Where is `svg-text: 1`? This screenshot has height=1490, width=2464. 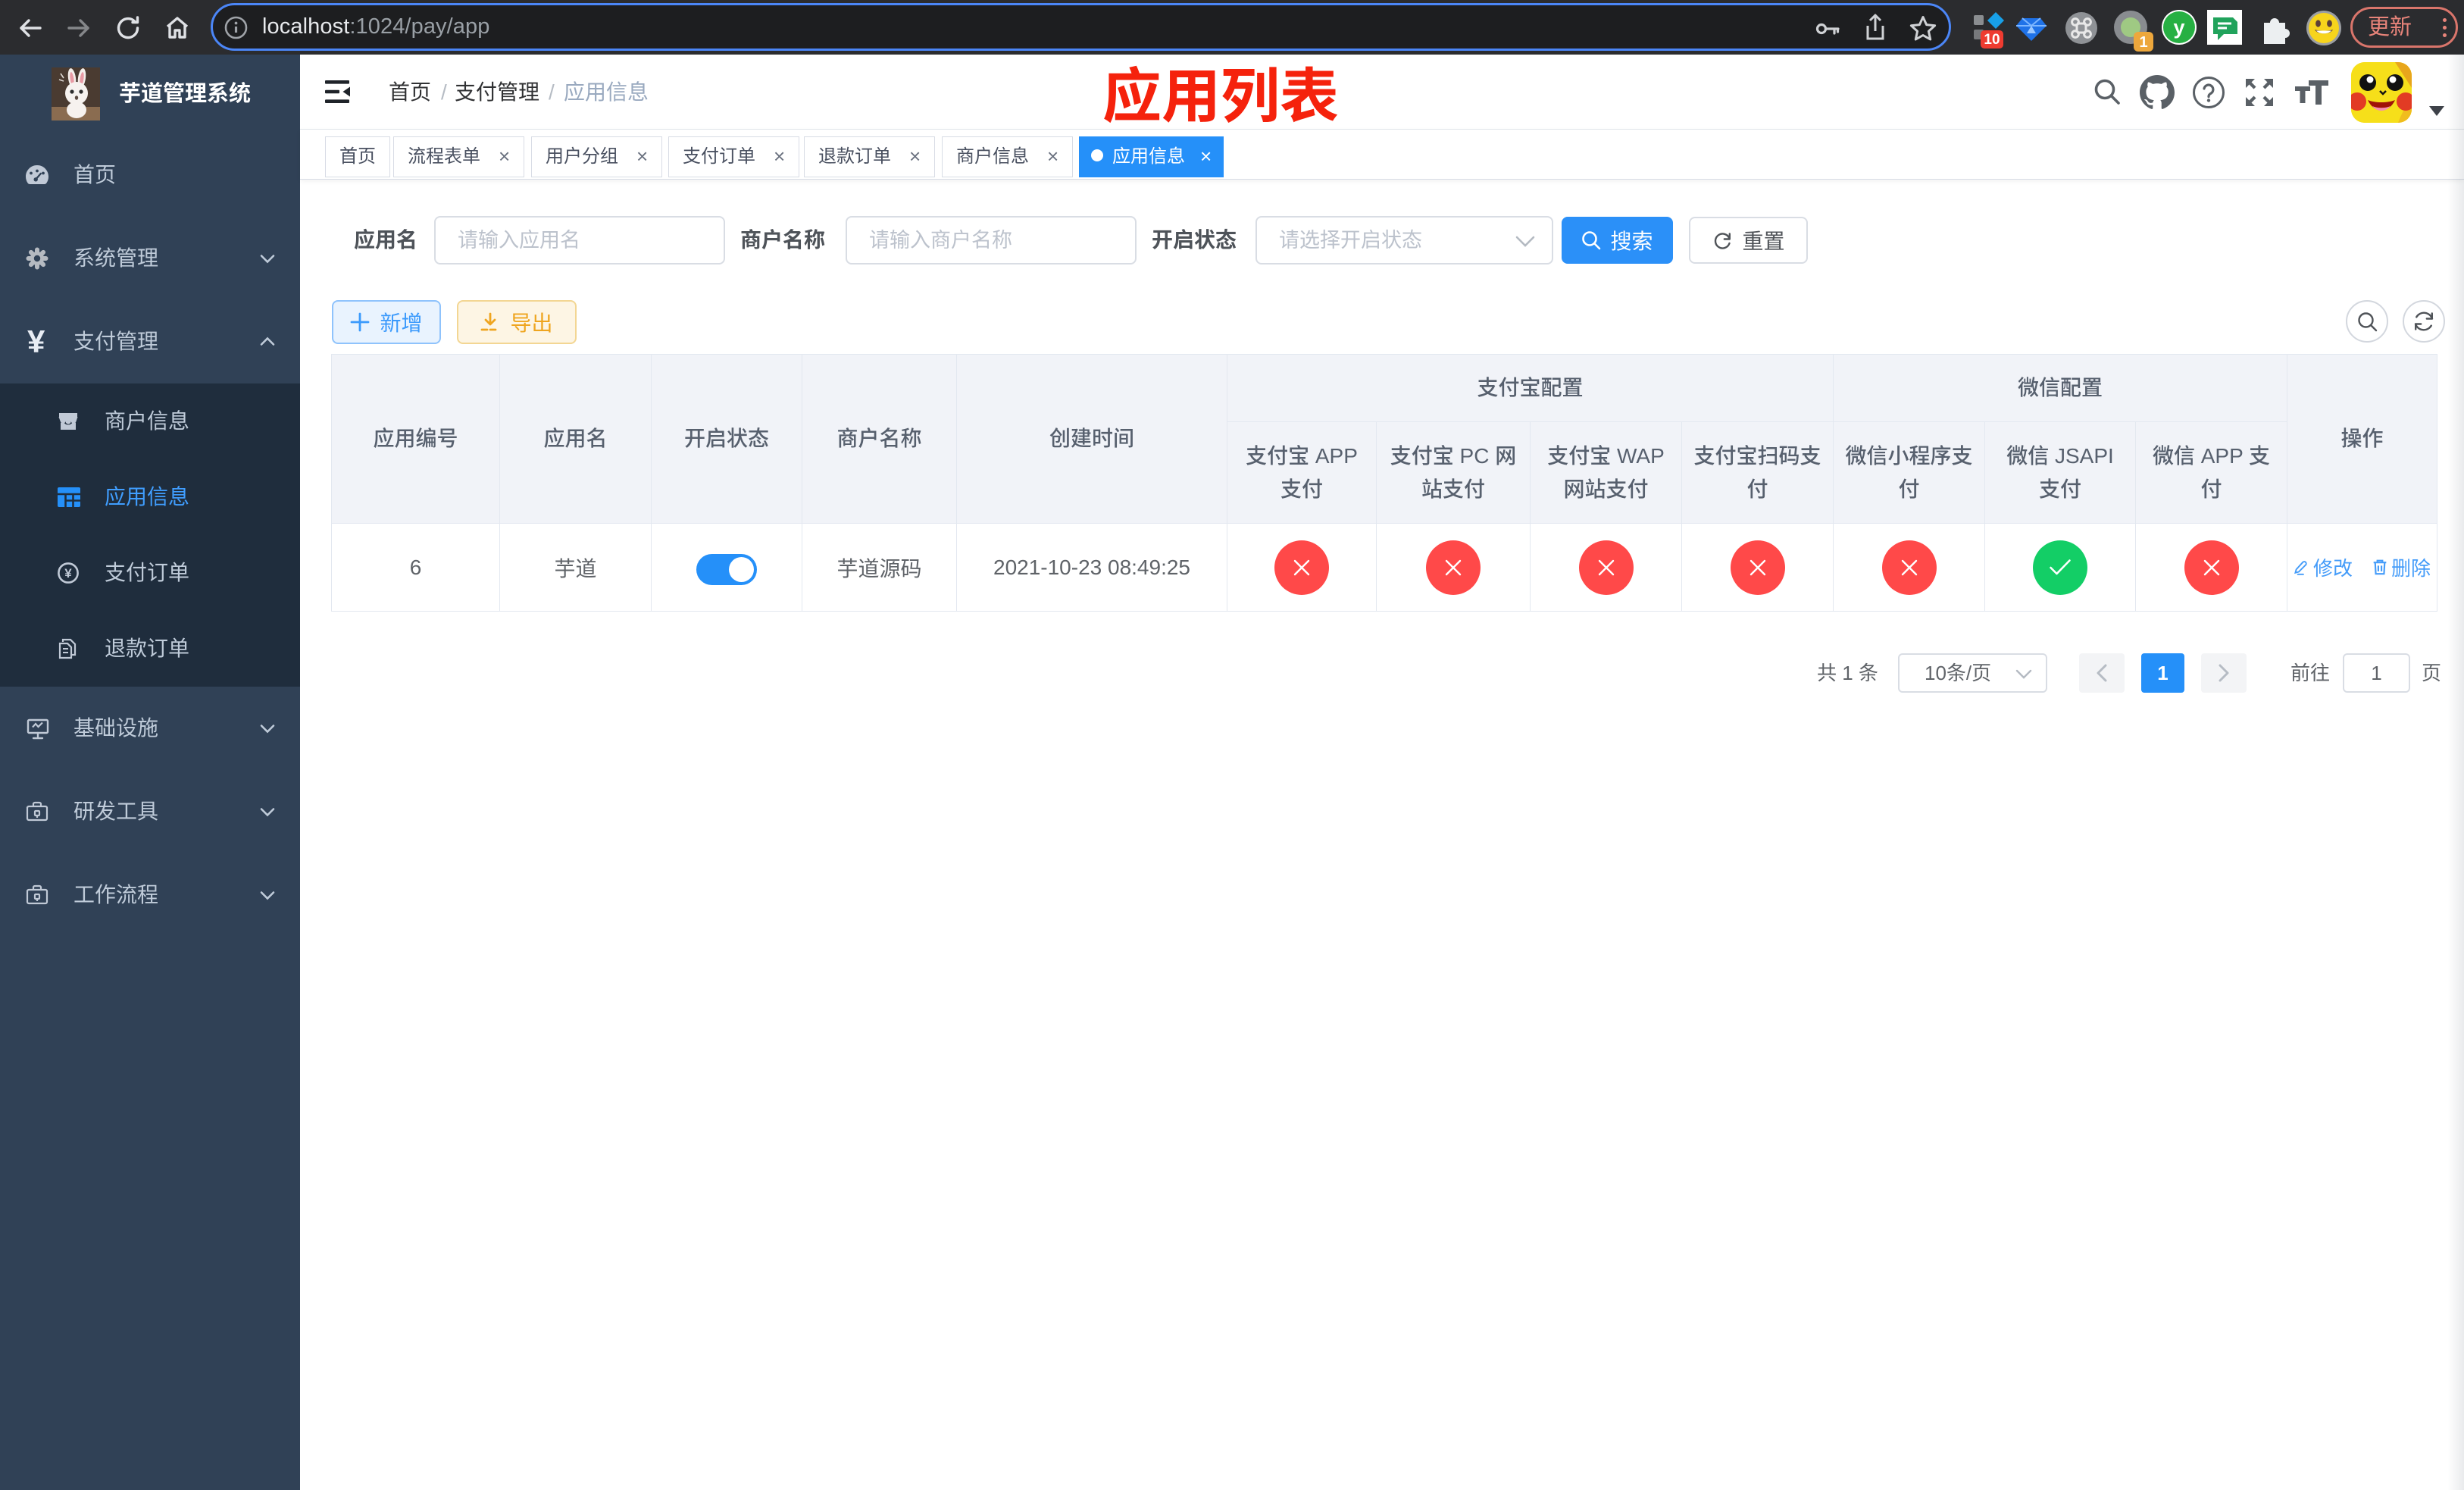 svg-text: 1 is located at coordinates (2143, 43).